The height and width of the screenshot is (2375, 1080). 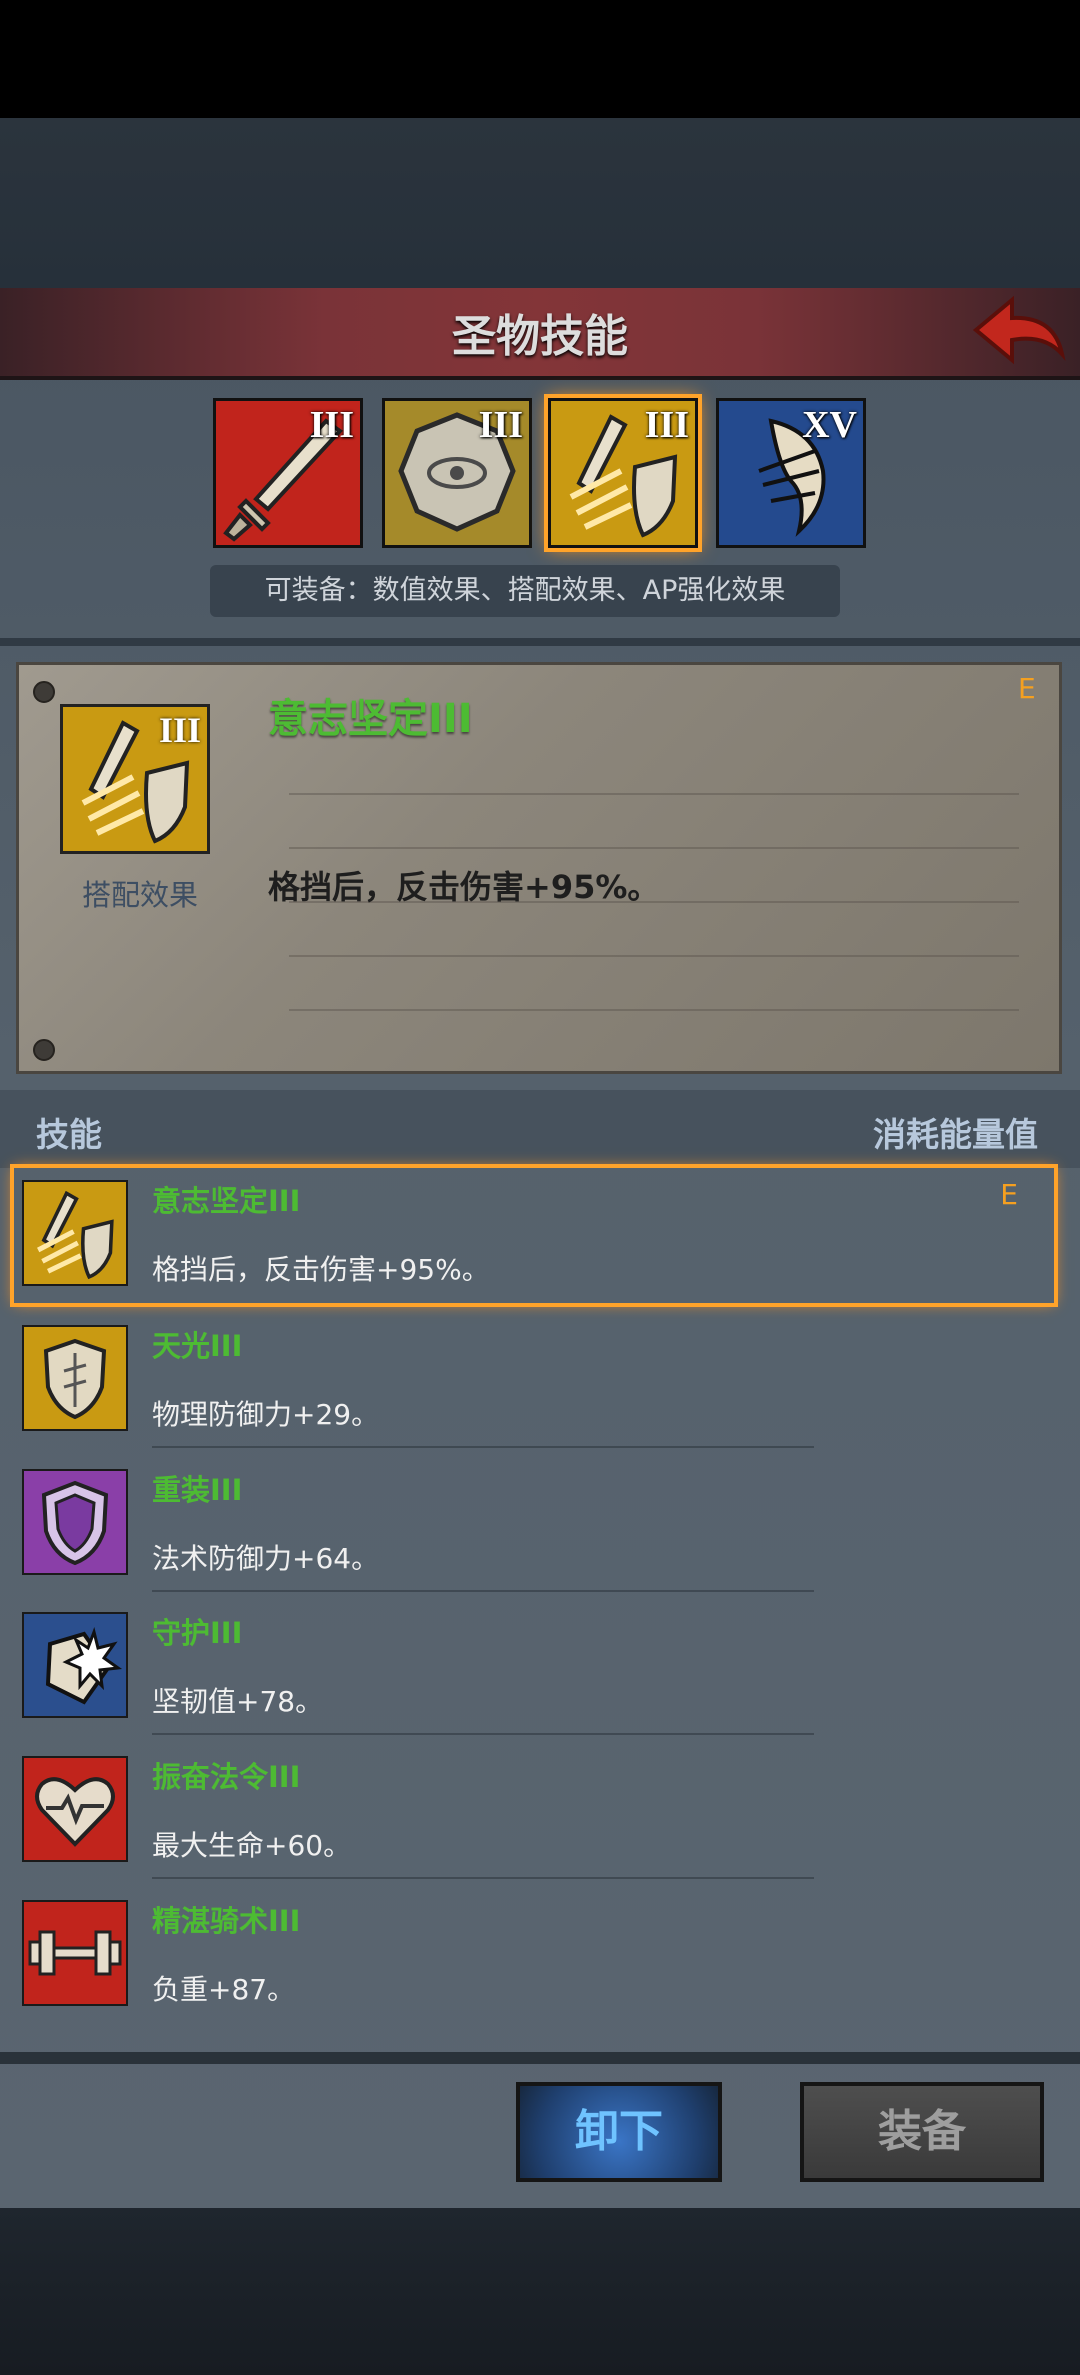 What do you see at coordinates (197, 1346) in the screenshot?
I see `skill-name: 天光III` at bounding box center [197, 1346].